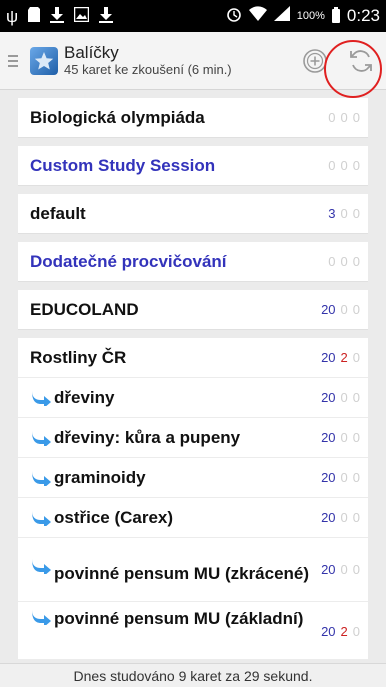 Image resolution: width=386 pixels, height=687 pixels. Describe the element at coordinates (363, 15) in the screenshot. I see `clock: 0:23` at that location.